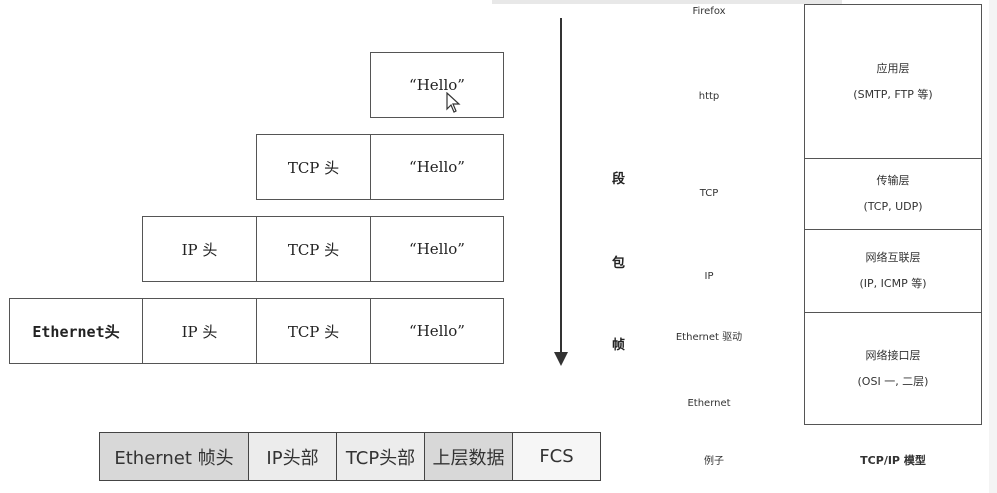  Describe the element at coordinates (453, 102) in the screenshot. I see `mouse-cursor-icon` at that location.